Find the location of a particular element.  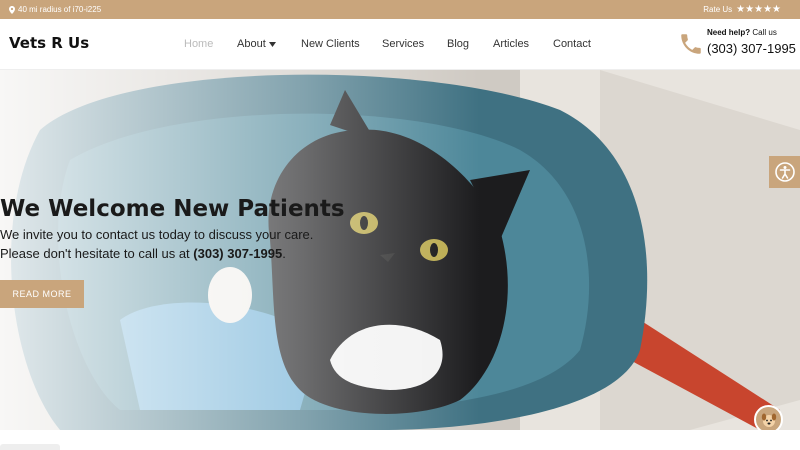

help-call: Call us is located at coordinates (764, 32).